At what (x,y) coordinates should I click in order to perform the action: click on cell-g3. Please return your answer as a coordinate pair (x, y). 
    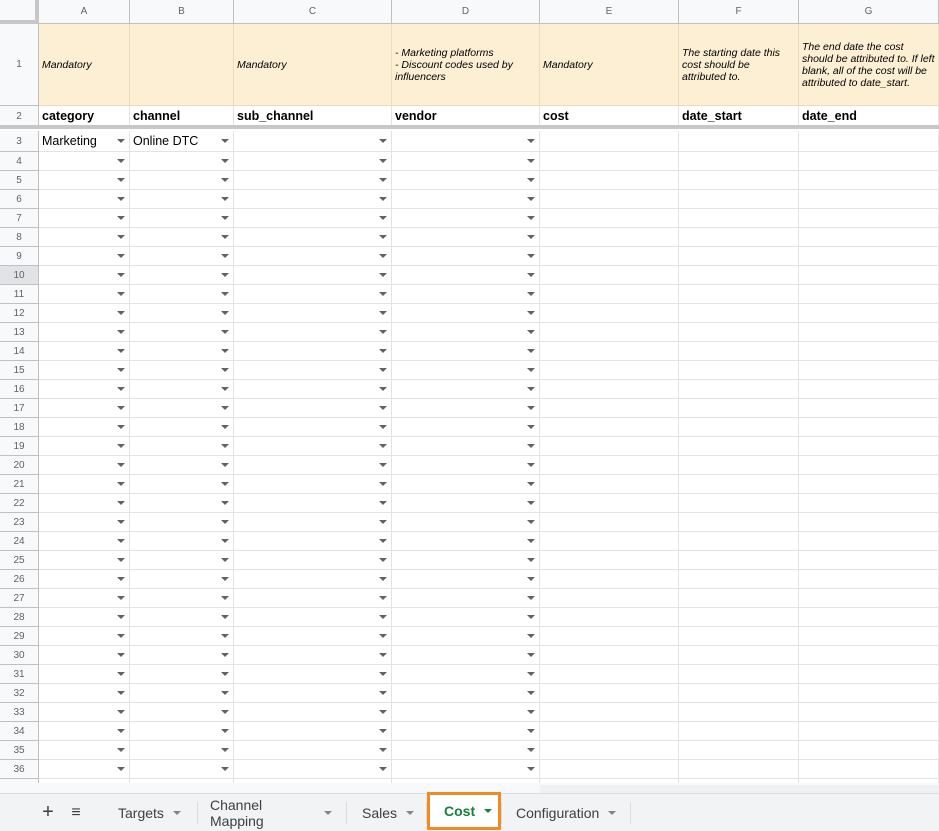
    Looking at the image, I should click on (869, 141).